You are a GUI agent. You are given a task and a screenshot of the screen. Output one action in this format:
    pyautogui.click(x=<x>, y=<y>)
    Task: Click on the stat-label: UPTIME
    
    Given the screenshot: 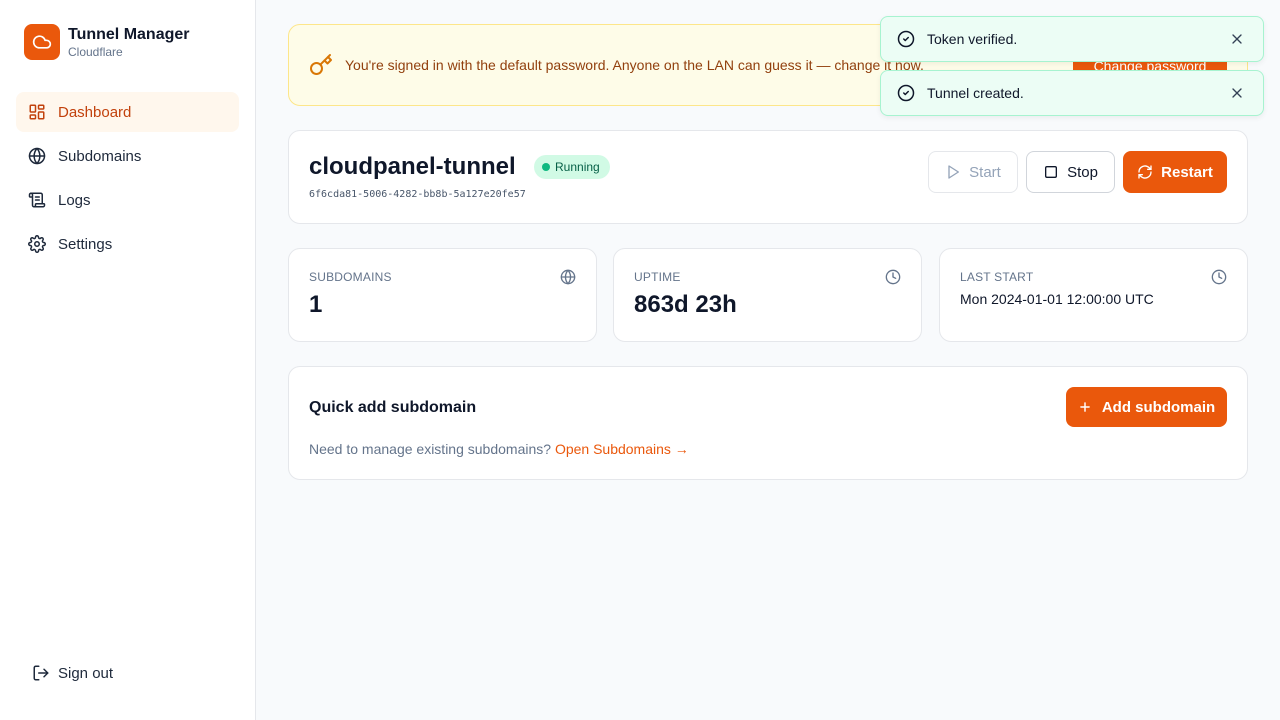 What is the action you would take?
    pyautogui.click(x=657, y=277)
    